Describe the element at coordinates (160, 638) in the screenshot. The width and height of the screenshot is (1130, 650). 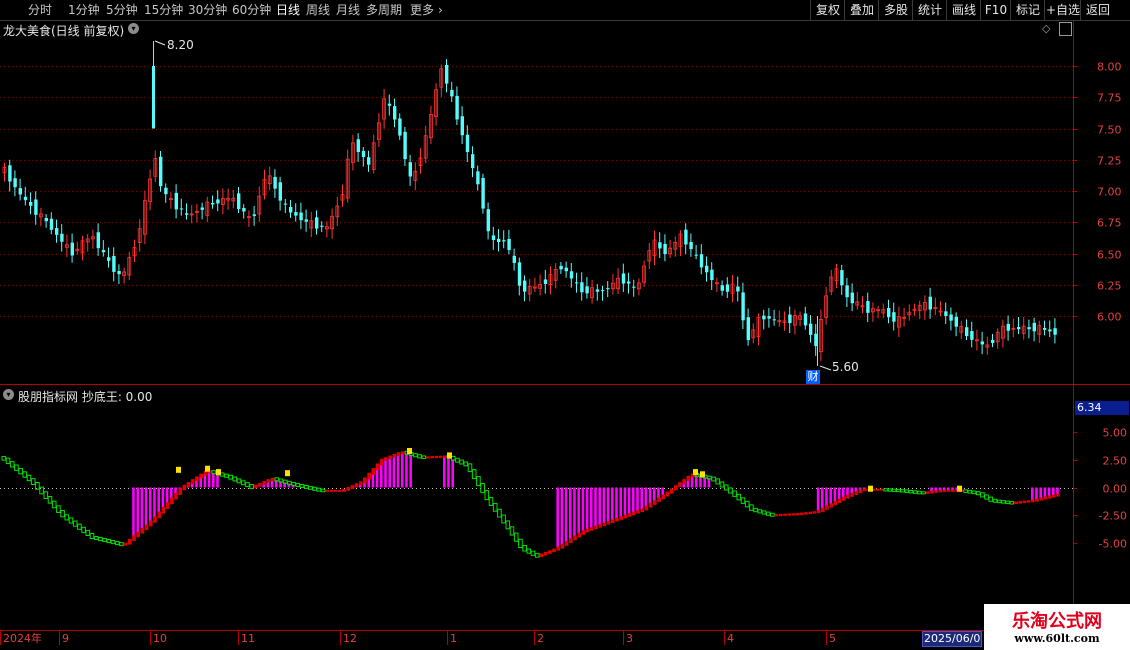
I see `x-tick-label: 10` at that location.